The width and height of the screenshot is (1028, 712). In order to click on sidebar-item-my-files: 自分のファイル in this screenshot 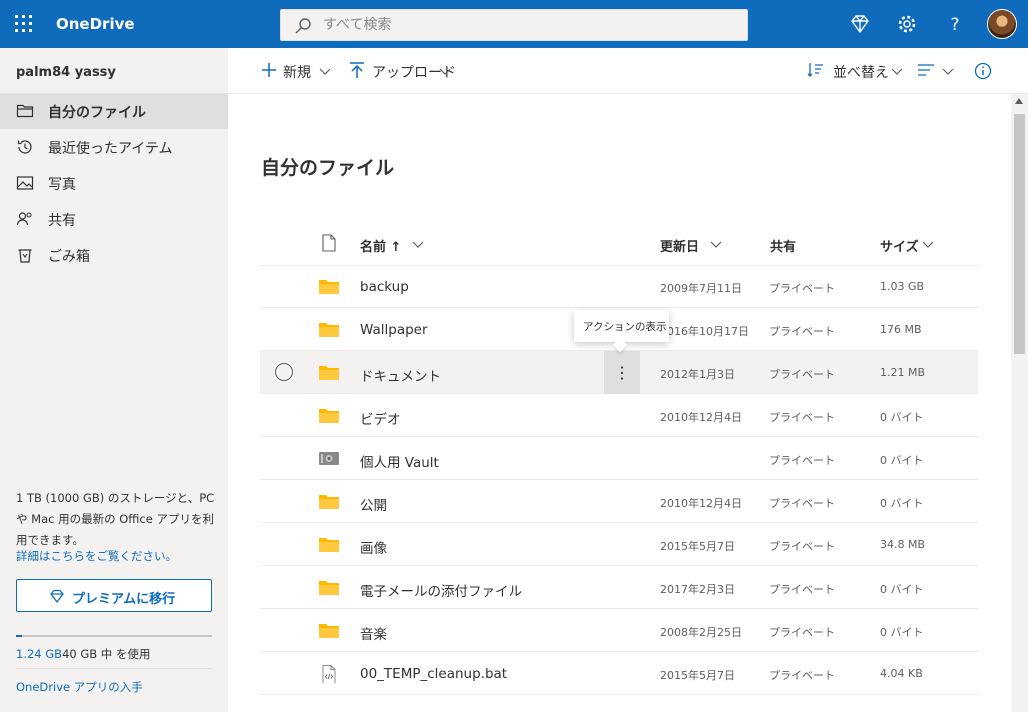, I will do `click(114, 111)`.